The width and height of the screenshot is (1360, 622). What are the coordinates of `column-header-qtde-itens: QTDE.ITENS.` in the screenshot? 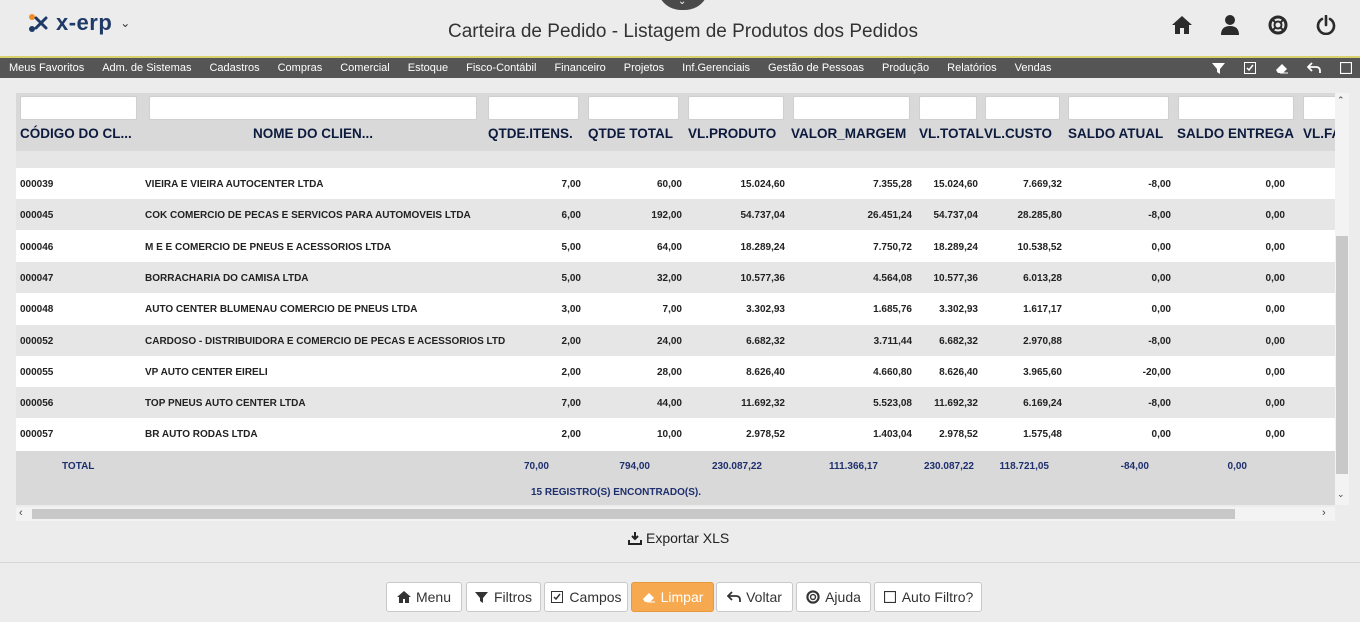 It's located at (530, 133).